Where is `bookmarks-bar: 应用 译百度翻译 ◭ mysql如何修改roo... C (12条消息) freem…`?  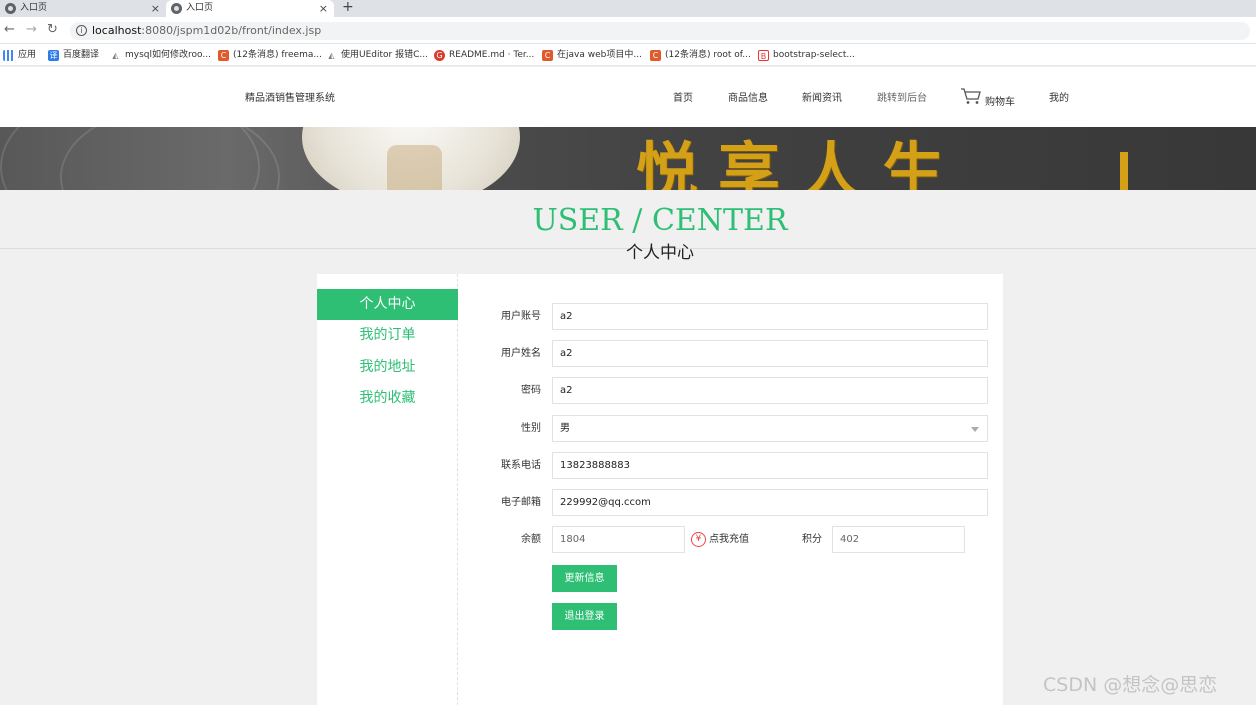
bookmarks-bar: 应用 译百度翻译 ◭ mysql如何修改roo... C (12条消息) freem… is located at coordinates (628, 55).